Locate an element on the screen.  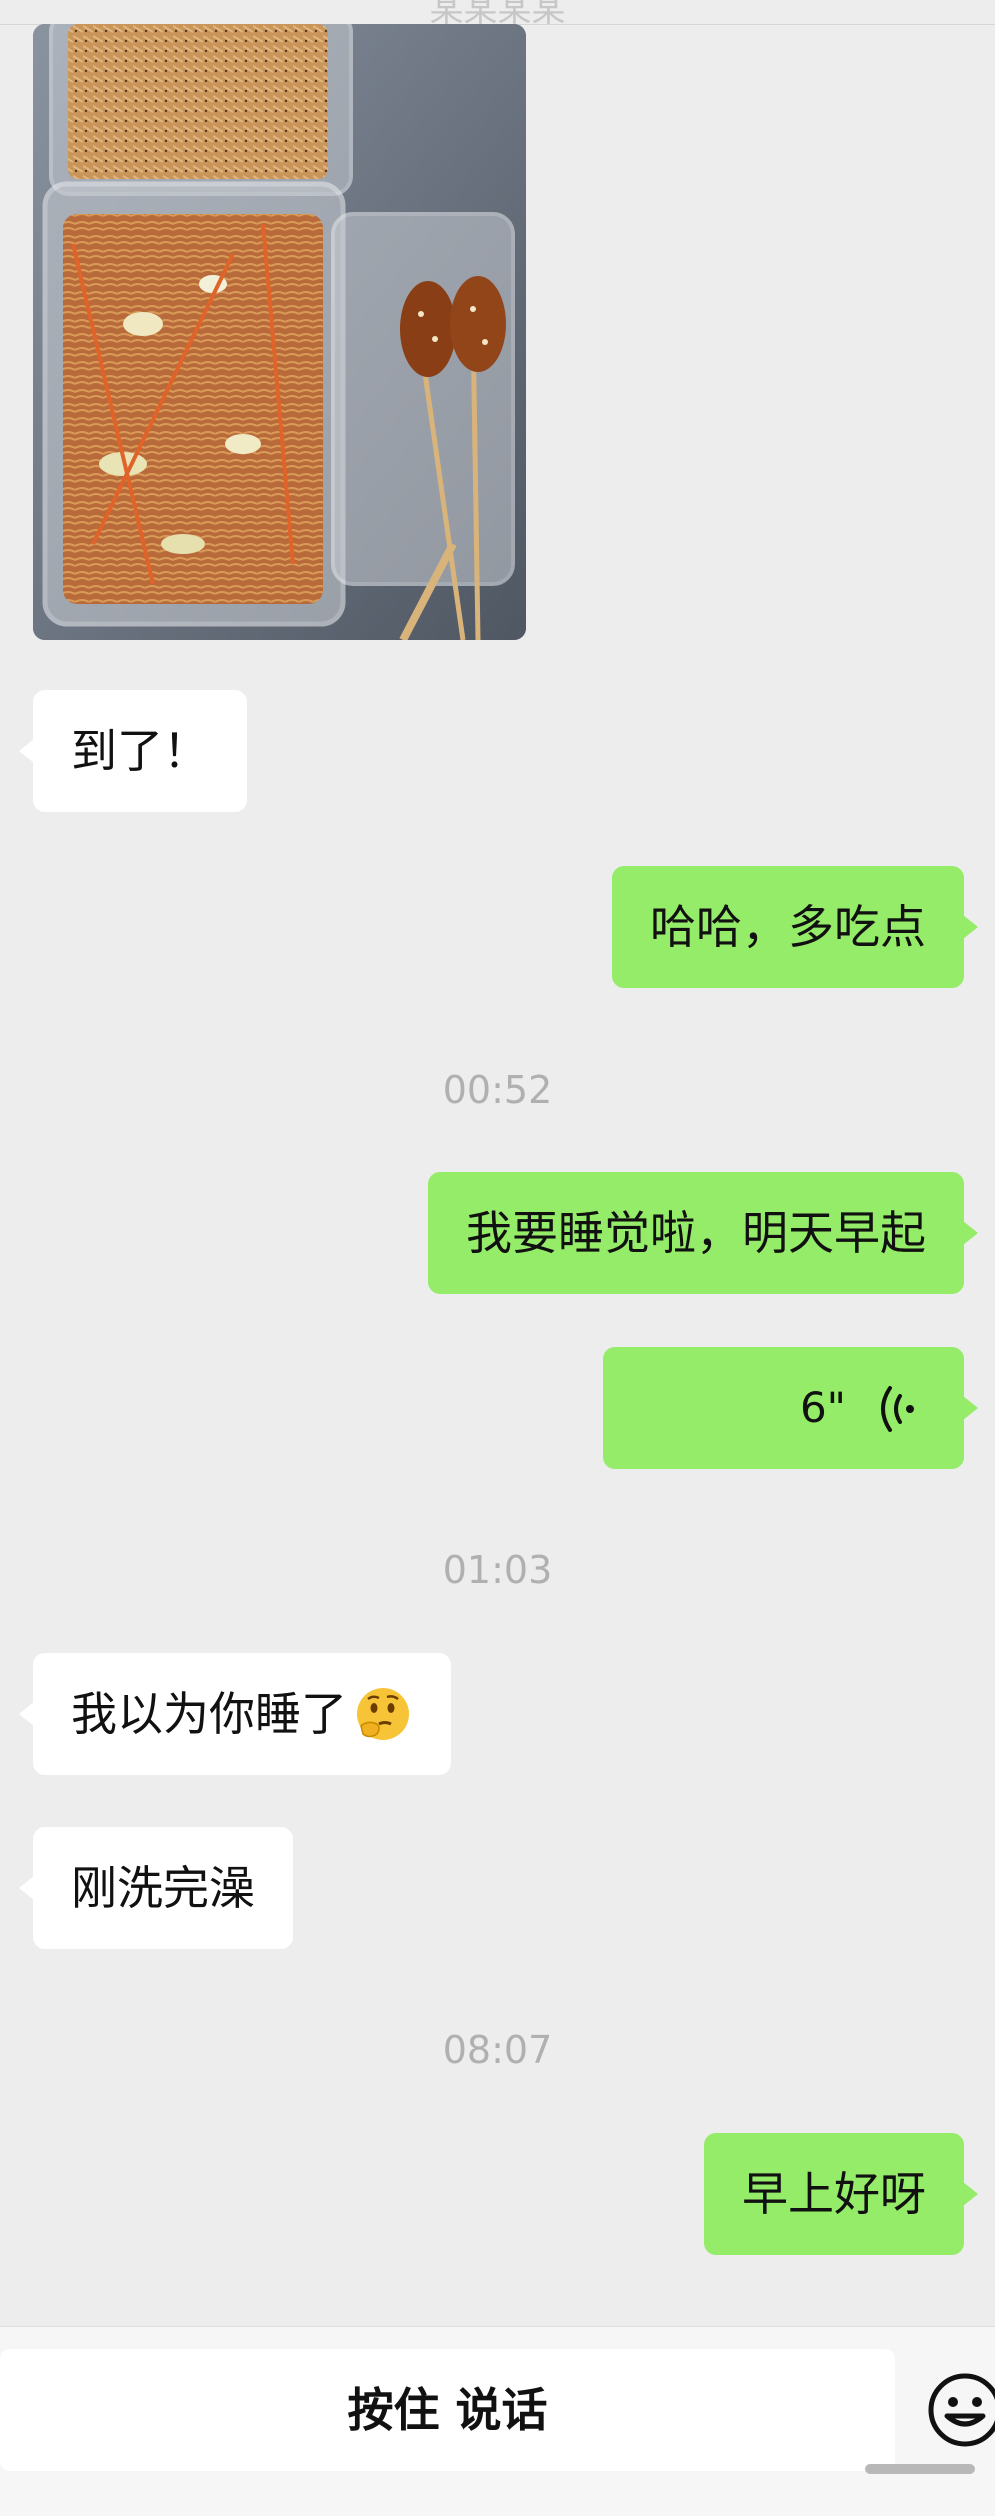
input-bar: 按住 说话 is located at coordinates (497, 2421).